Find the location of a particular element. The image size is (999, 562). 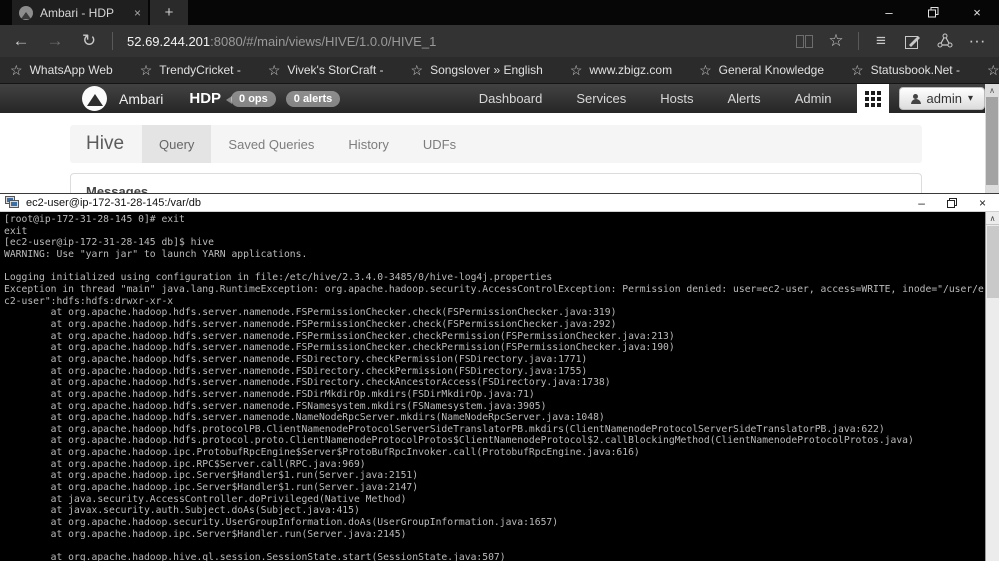

terminal-titlebar: ec2-user@ip-172-31-28-145:/var/db – × is located at coordinates (499, 202).